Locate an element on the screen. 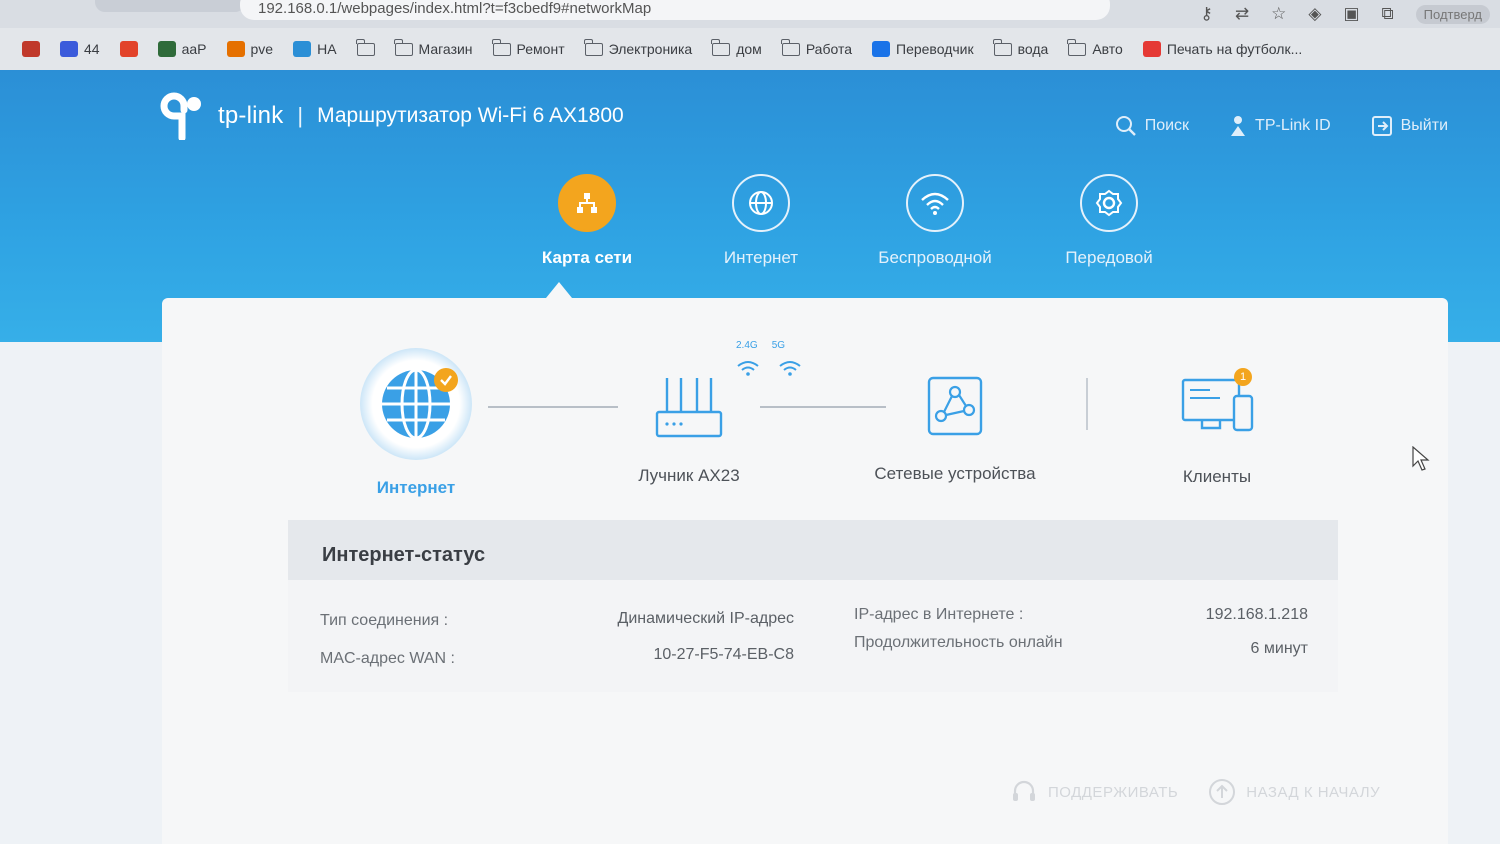 This screenshot has width=1500, height=844. bookmark-item: aaP is located at coordinates (182, 49).